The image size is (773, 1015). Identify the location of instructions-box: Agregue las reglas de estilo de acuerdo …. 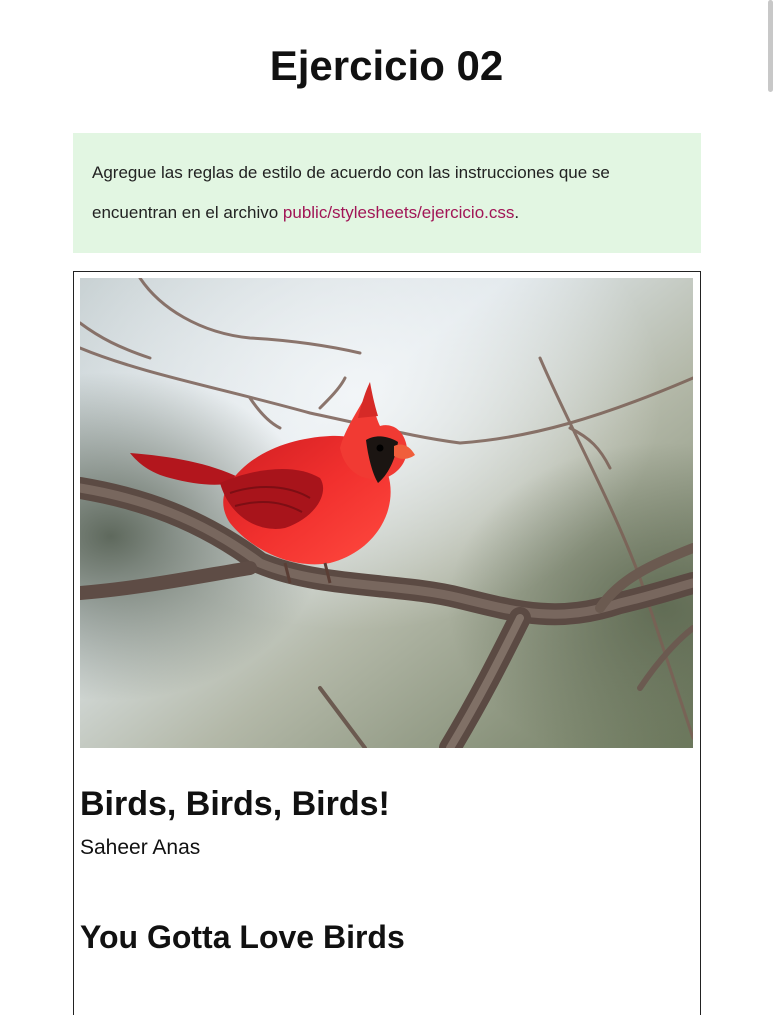
(387, 193).